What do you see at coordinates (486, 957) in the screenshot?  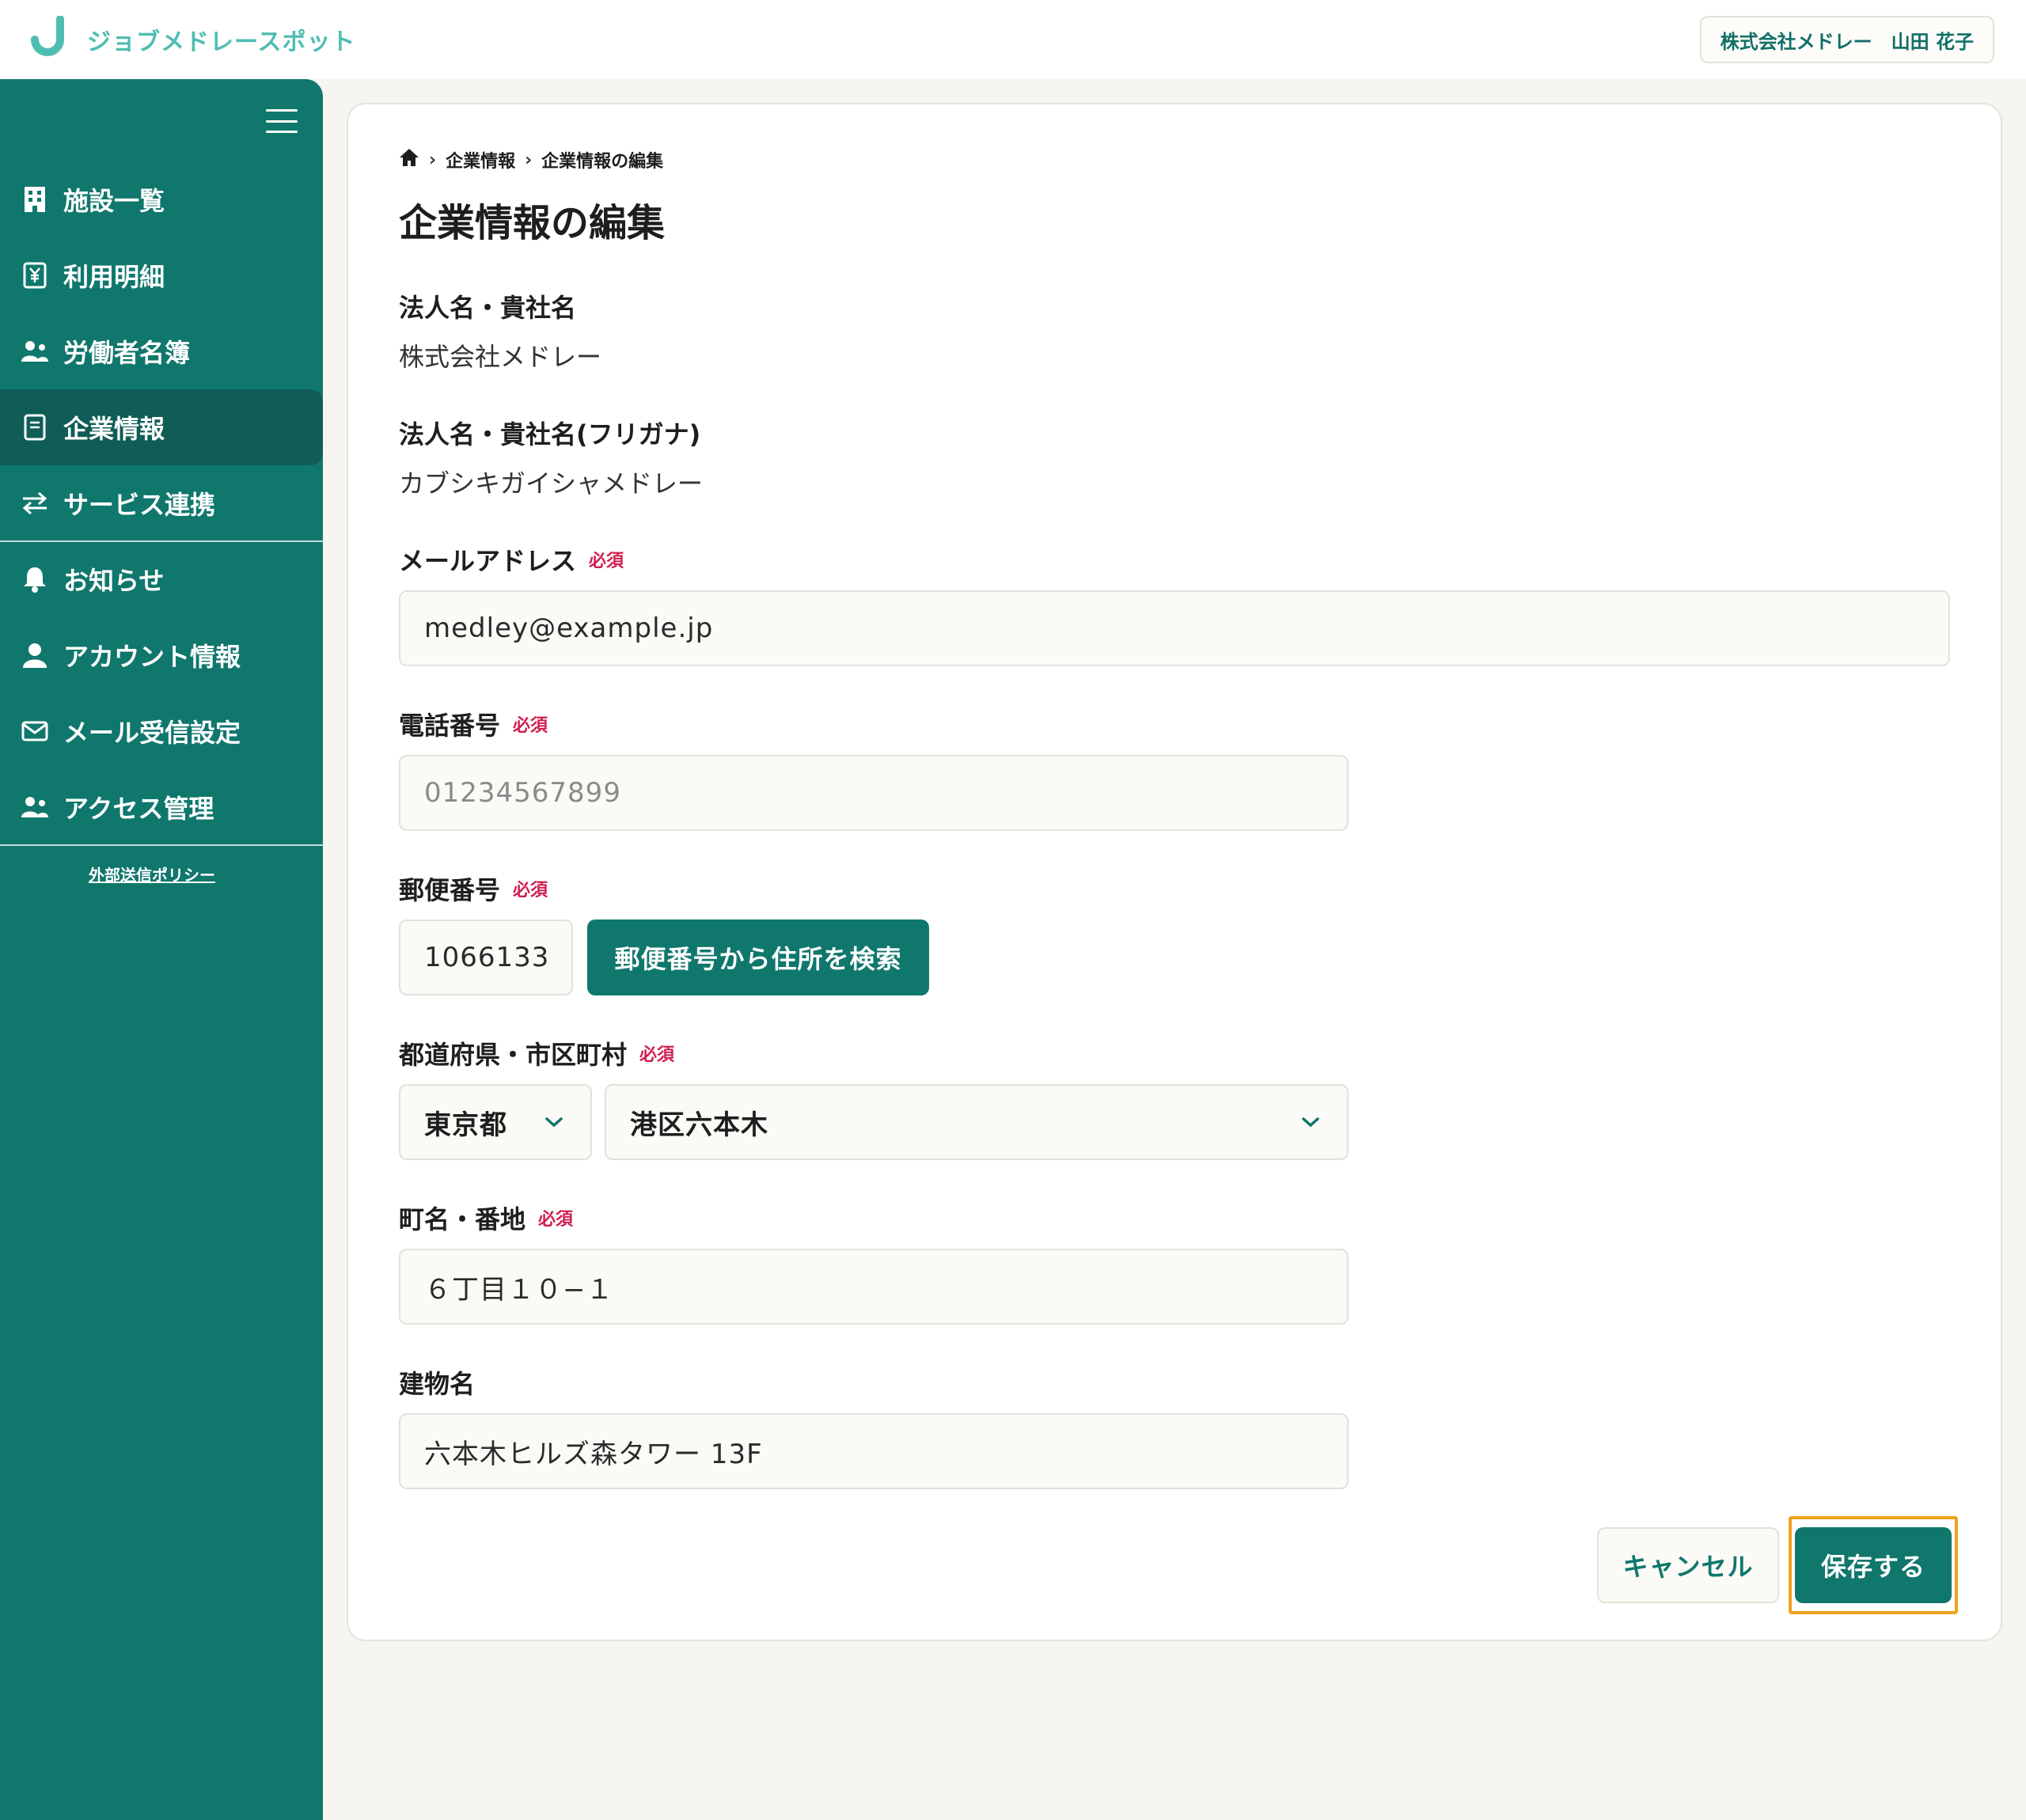 I see `postal-code-field: 1066133` at bounding box center [486, 957].